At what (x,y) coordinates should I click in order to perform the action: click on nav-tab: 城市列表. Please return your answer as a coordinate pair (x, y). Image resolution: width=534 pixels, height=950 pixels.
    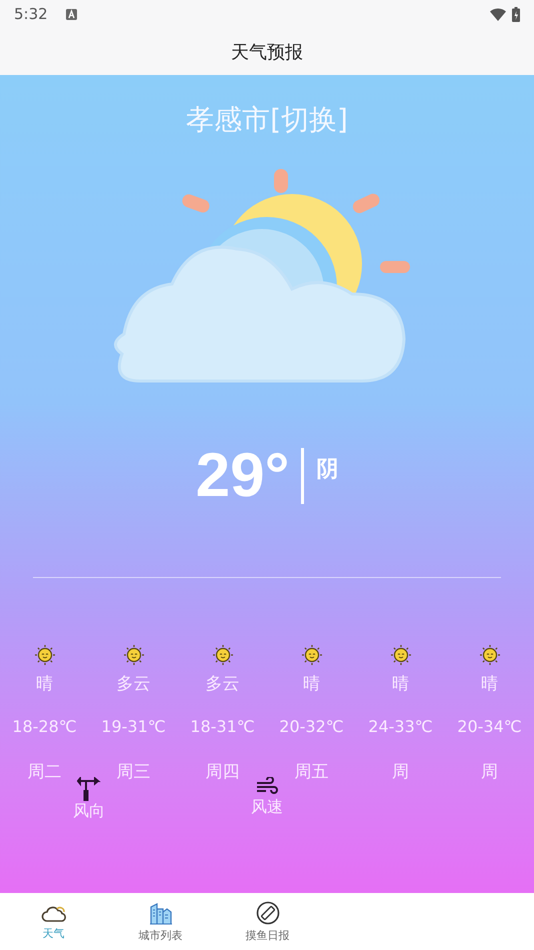
    Looking at the image, I should click on (160, 921).